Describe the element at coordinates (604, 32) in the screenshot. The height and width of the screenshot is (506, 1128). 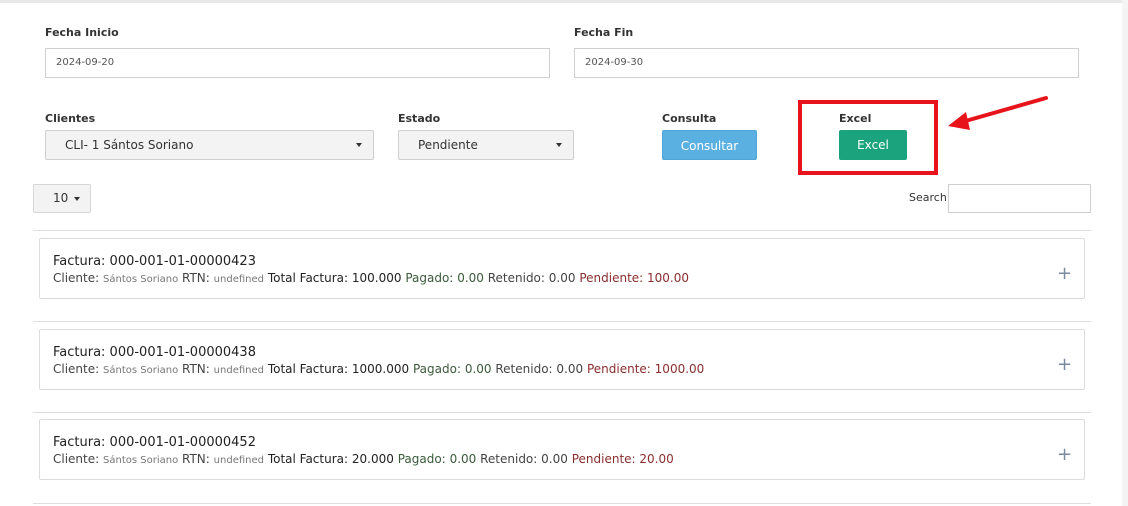
I see `fecha-fin-label: Fecha Fin` at that location.